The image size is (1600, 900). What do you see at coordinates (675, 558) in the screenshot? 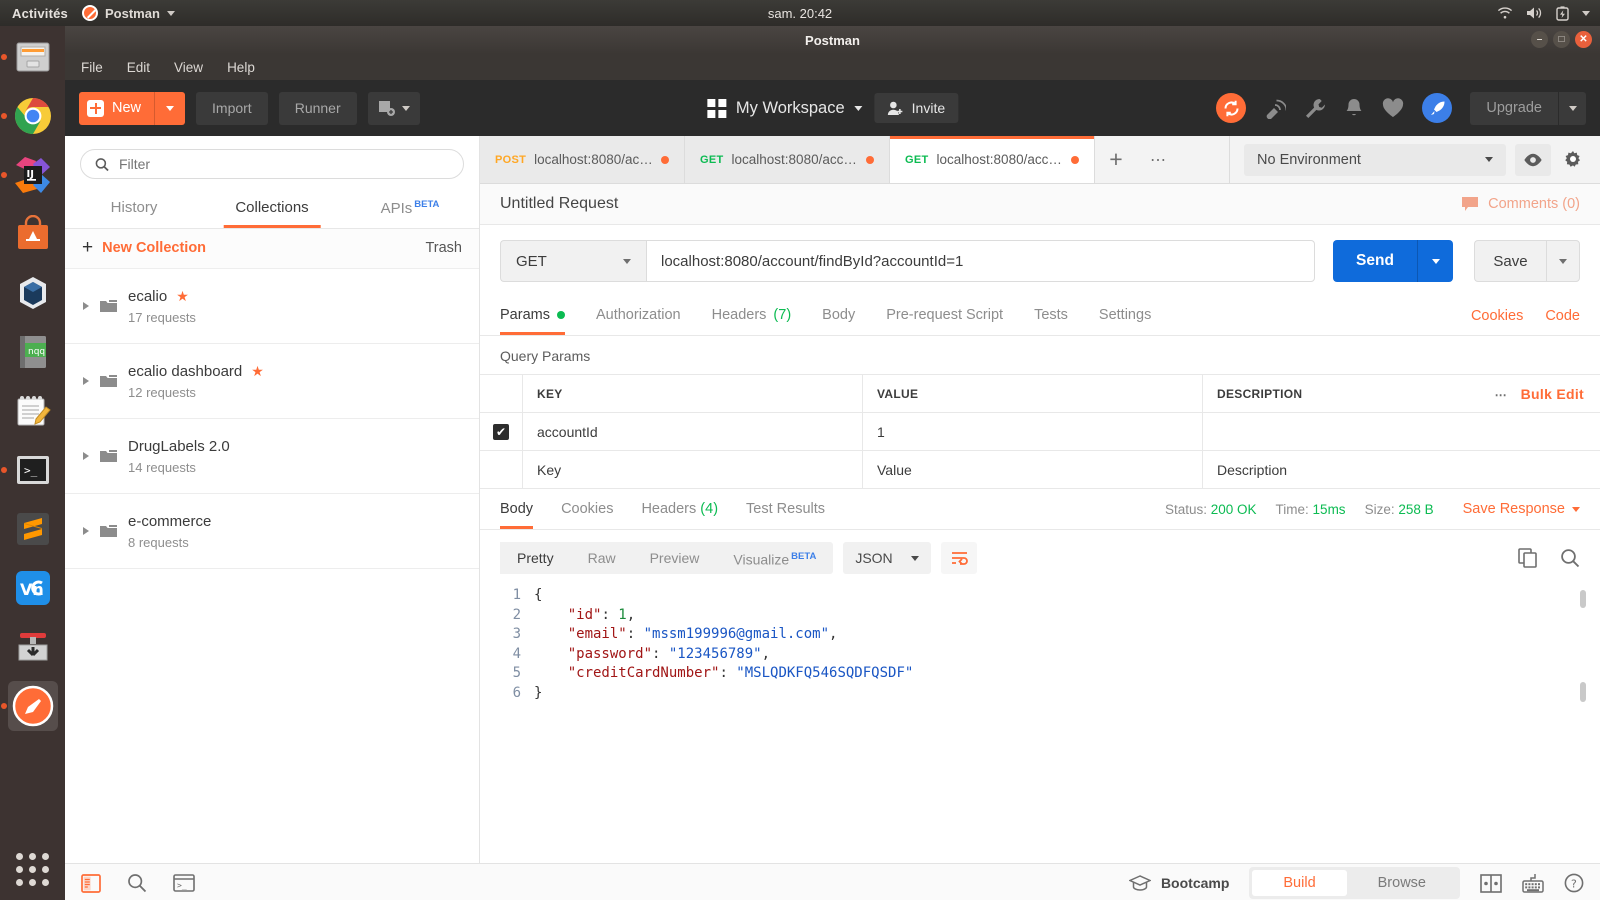
I see `view-mode-preview: Preview` at bounding box center [675, 558].